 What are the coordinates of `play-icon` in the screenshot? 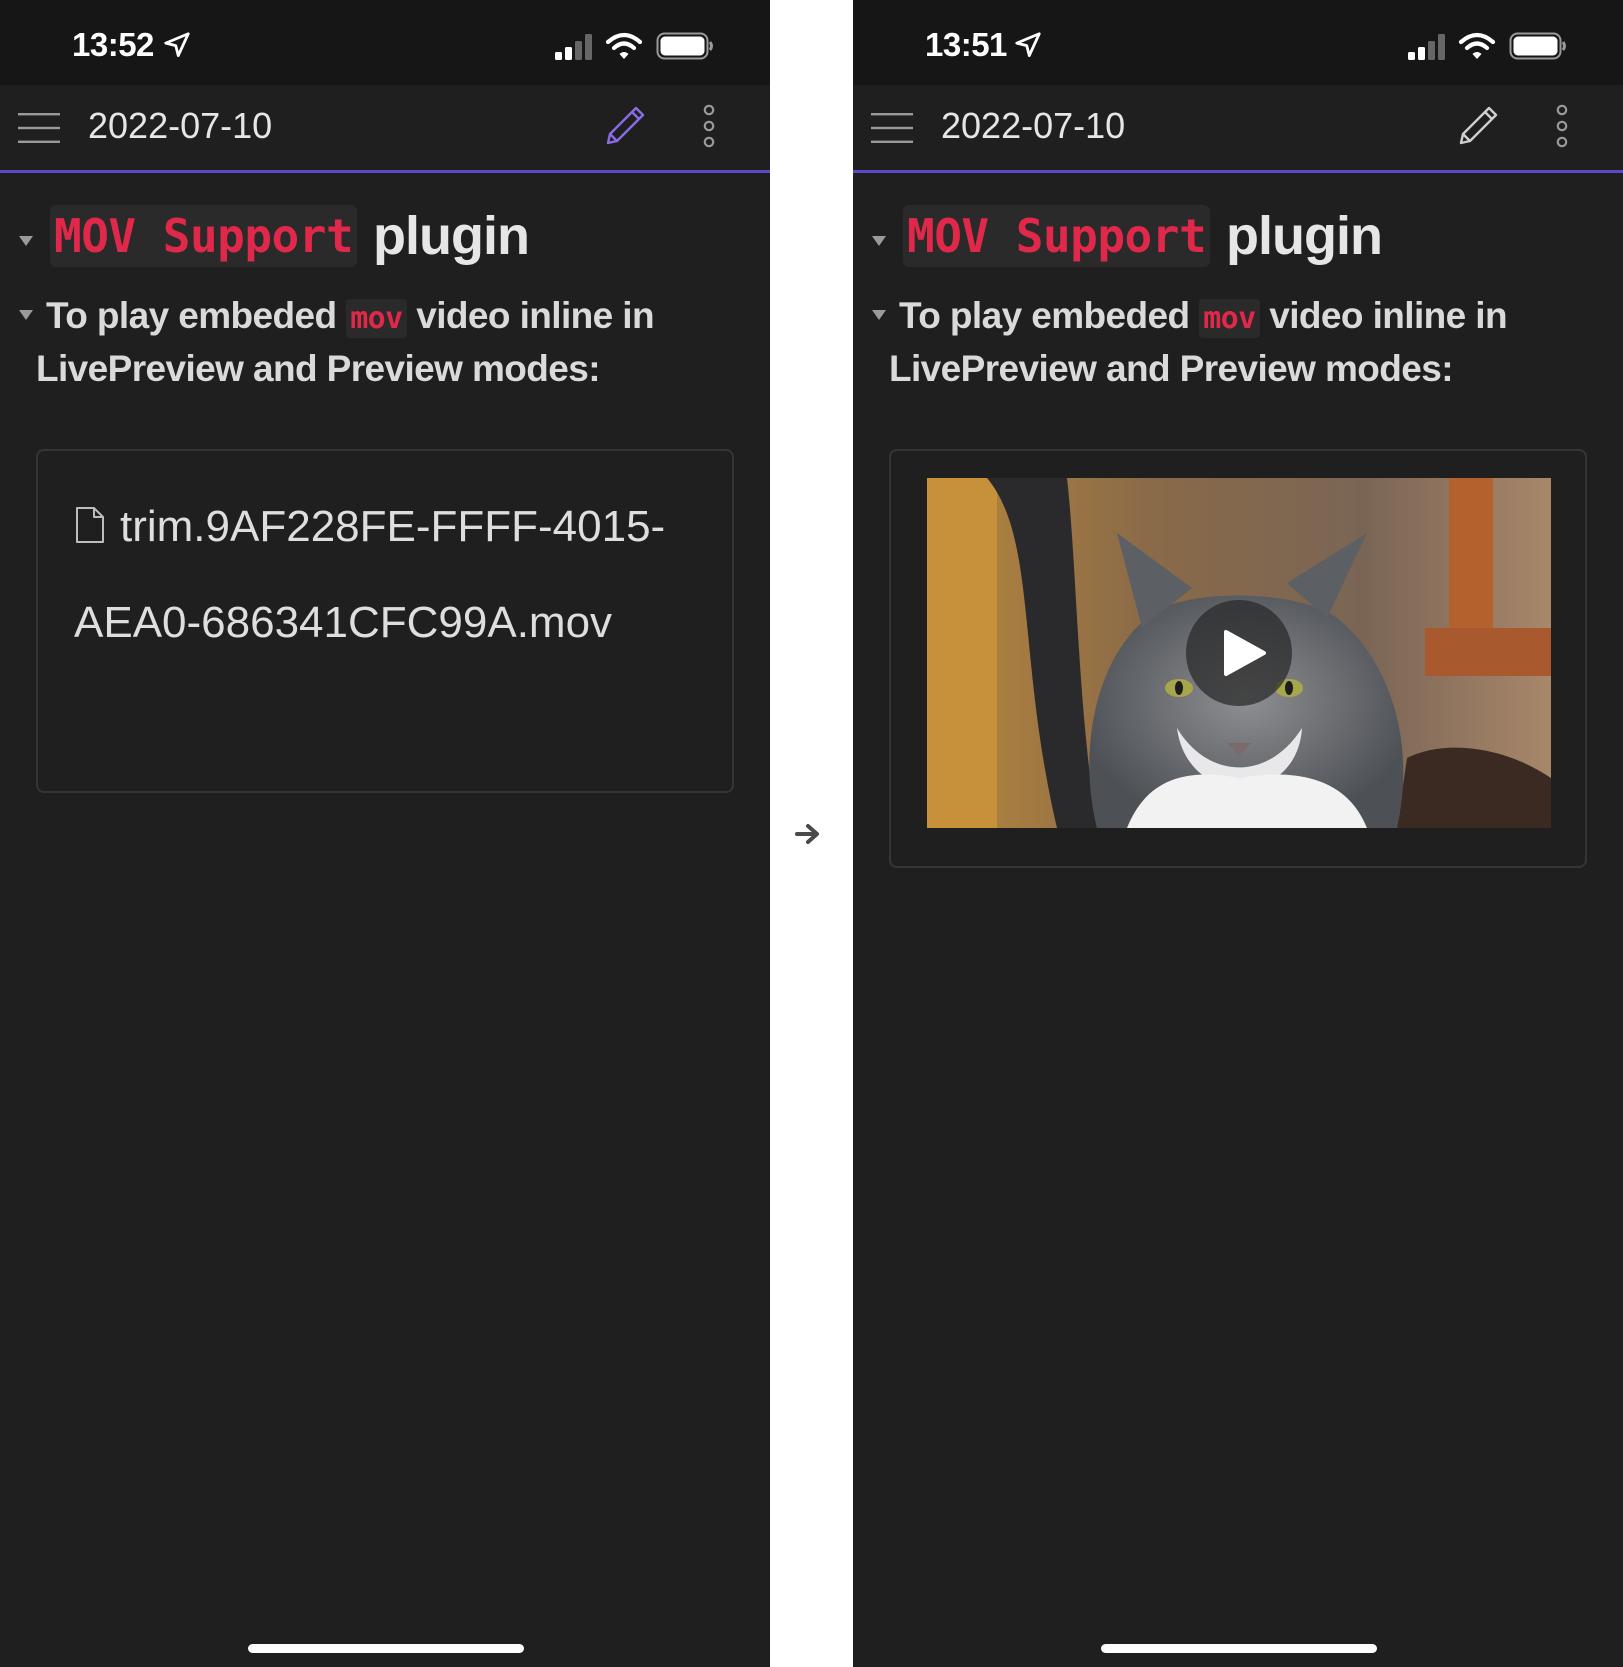 It's located at (1239, 653).